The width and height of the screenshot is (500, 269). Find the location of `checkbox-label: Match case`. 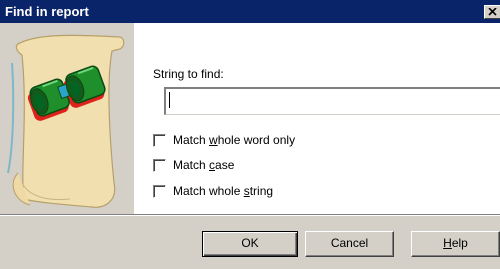

checkbox-label: Match case is located at coordinates (204, 165).